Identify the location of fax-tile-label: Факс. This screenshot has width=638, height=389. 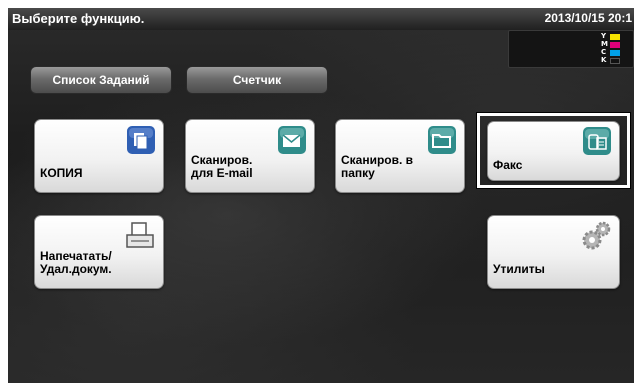
(508, 165).